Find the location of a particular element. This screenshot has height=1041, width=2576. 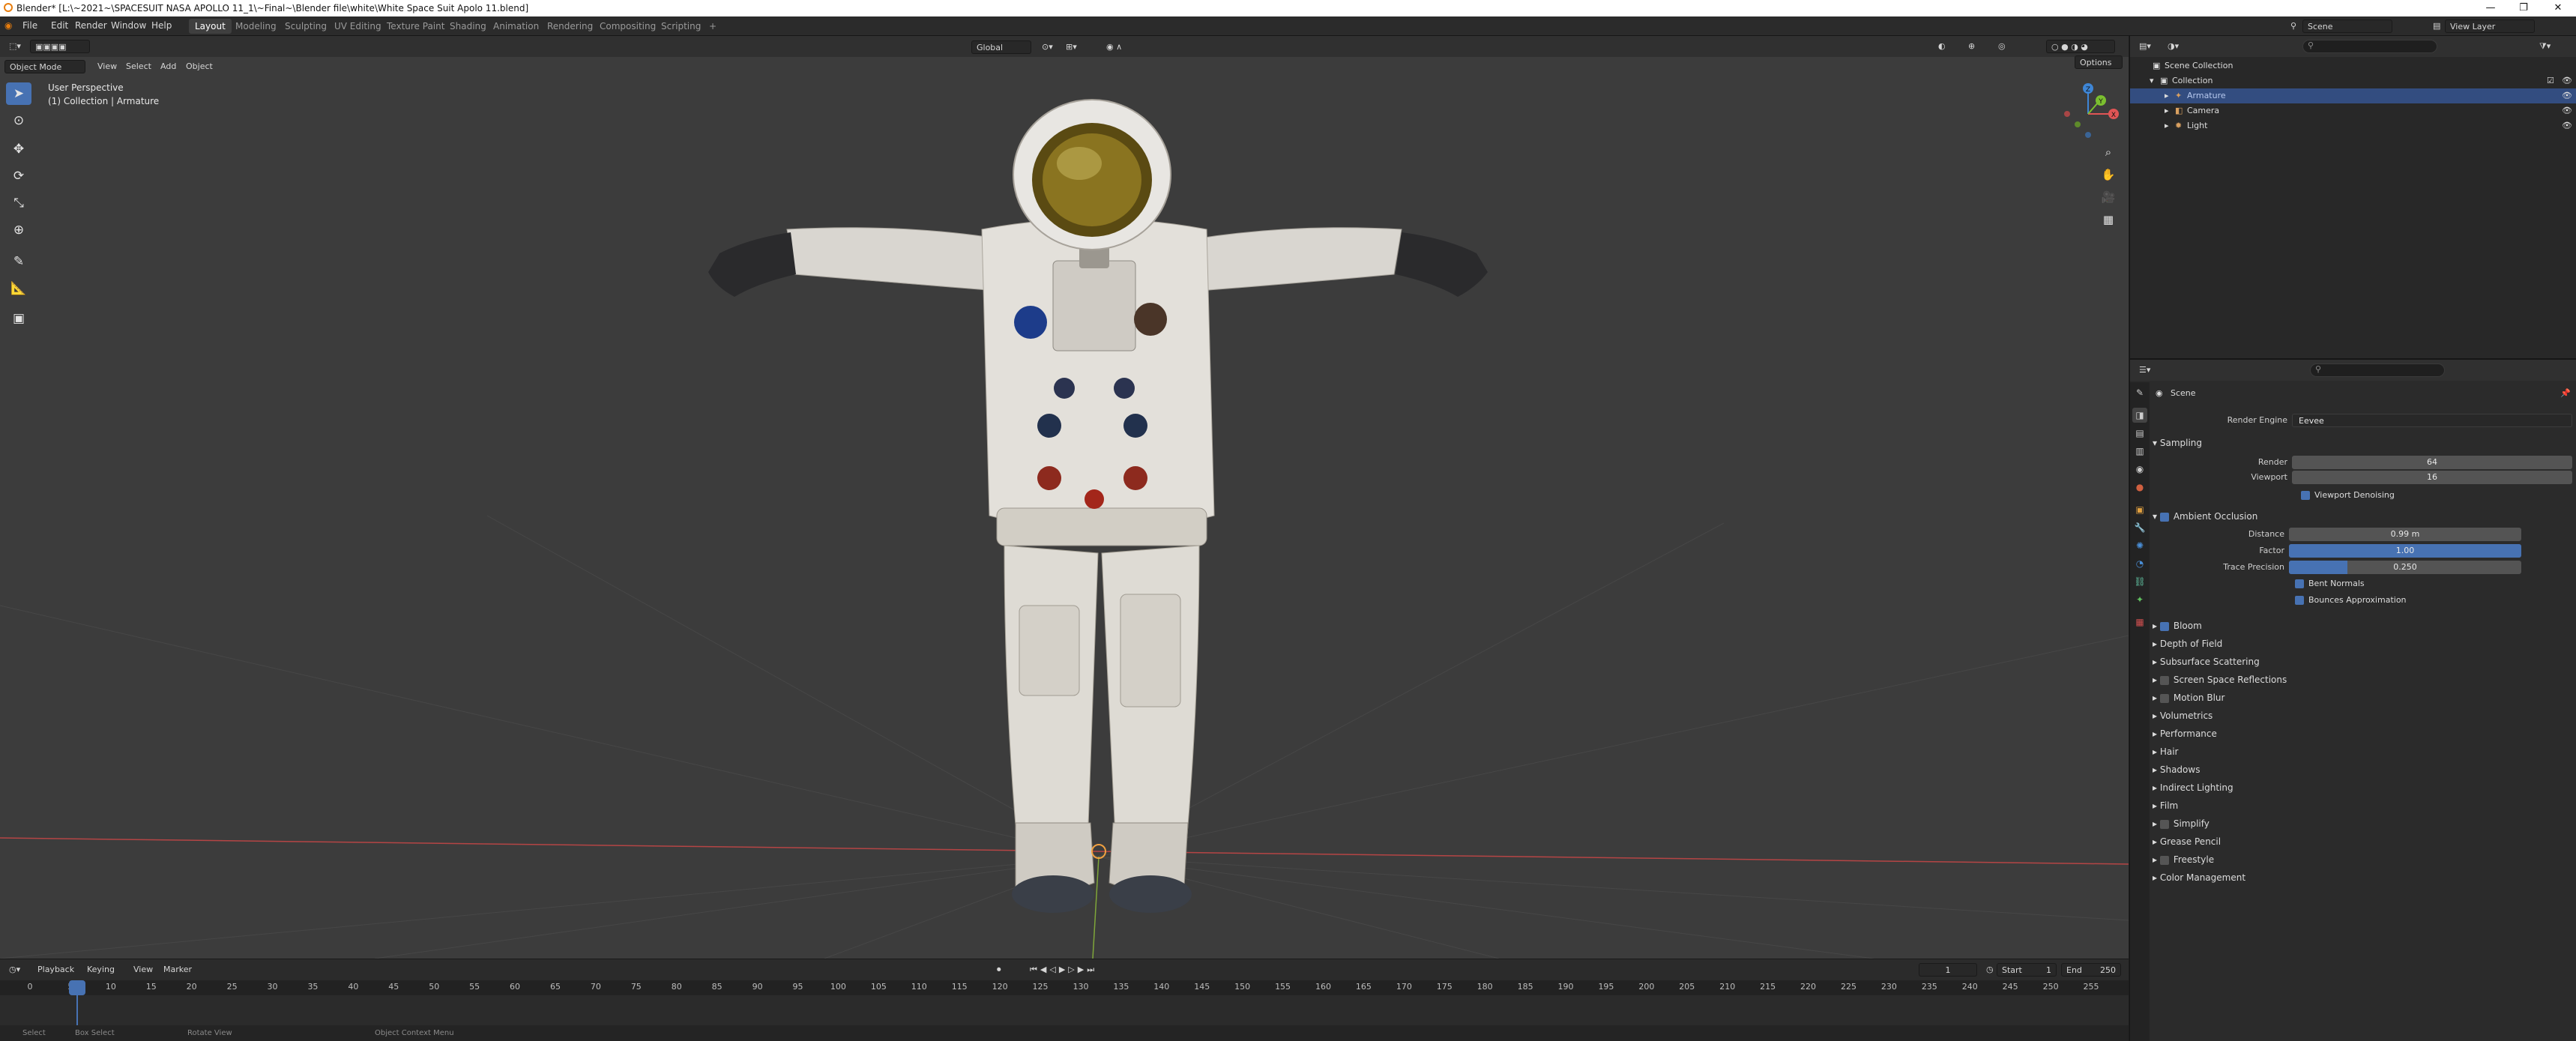

pan-hand-icon: ✋ is located at coordinates (2109, 174).